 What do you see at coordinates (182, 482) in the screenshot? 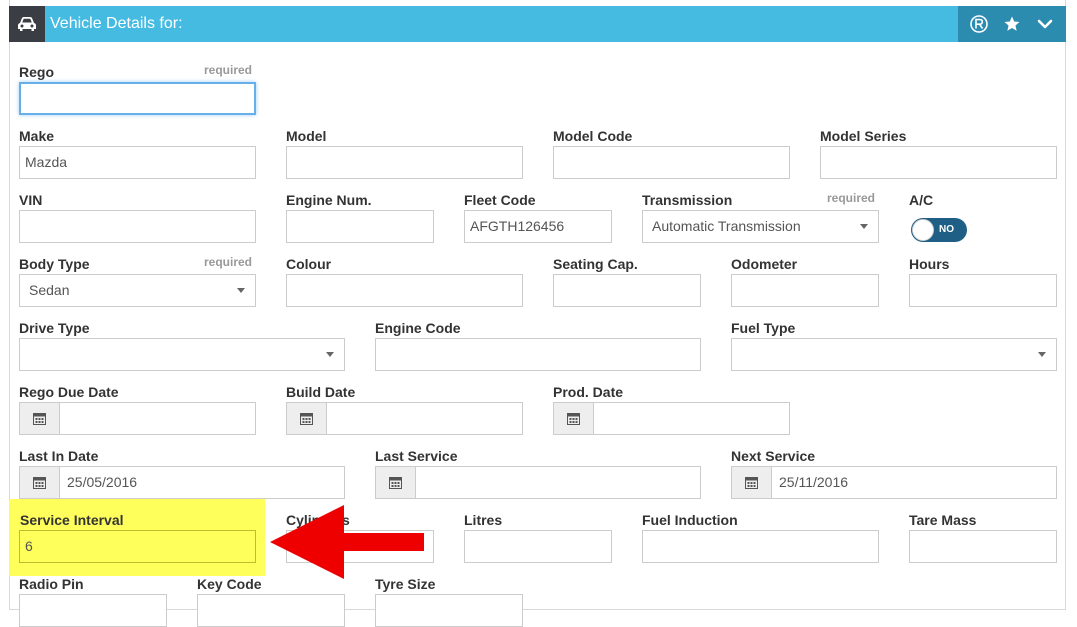
I see `last-in-date-input: 25/05/2016` at bounding box center [182, 482].